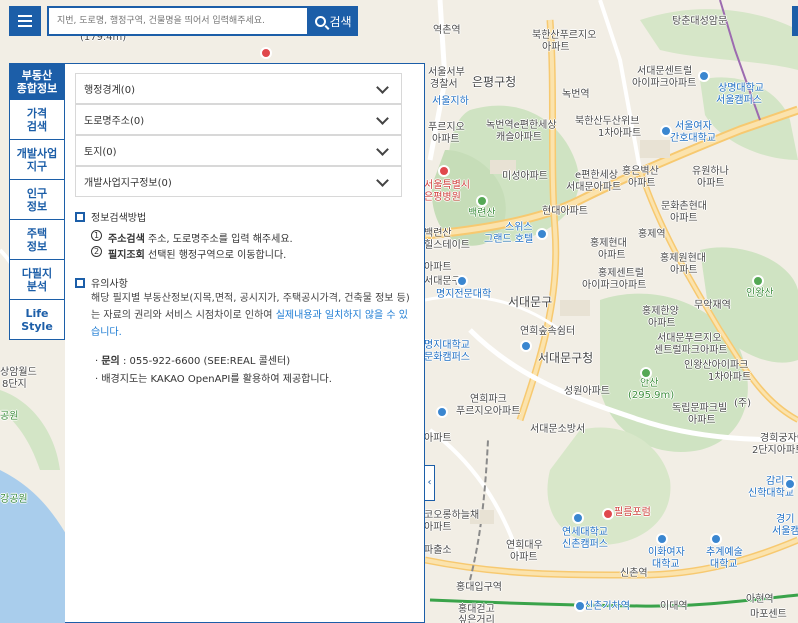 The height and width of the screenshot is (623, 798). Describe the element at coordinates (741, 88) in the screenshot. I see `map-label: 상명대학교` at that location.